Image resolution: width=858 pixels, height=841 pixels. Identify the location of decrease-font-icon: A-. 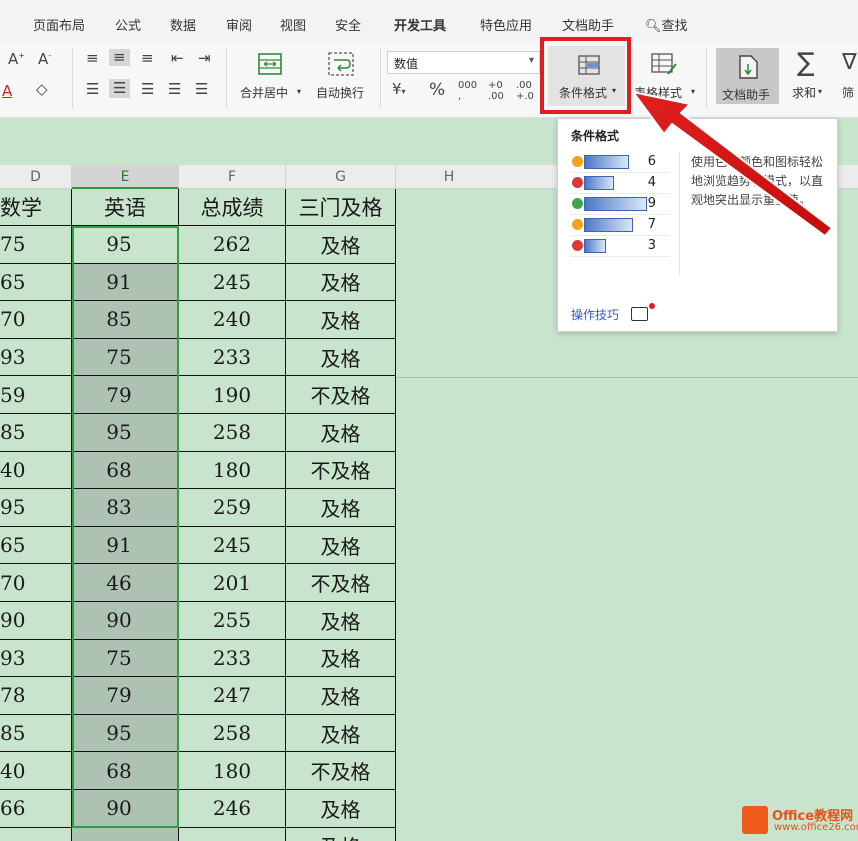
(44, 59).